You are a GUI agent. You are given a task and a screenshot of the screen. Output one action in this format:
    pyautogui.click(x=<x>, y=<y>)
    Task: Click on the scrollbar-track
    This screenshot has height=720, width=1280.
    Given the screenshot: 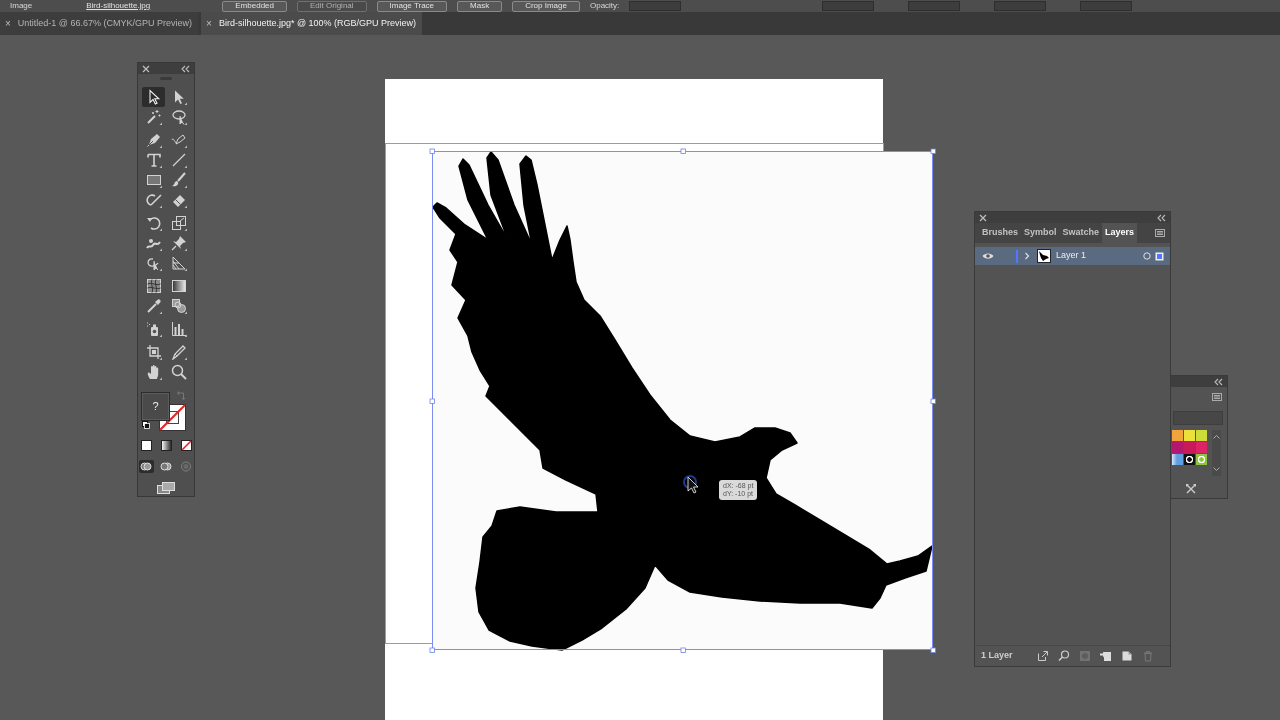 What is the action you would take?
    pyautogui.click(x=1216, y=453)
    